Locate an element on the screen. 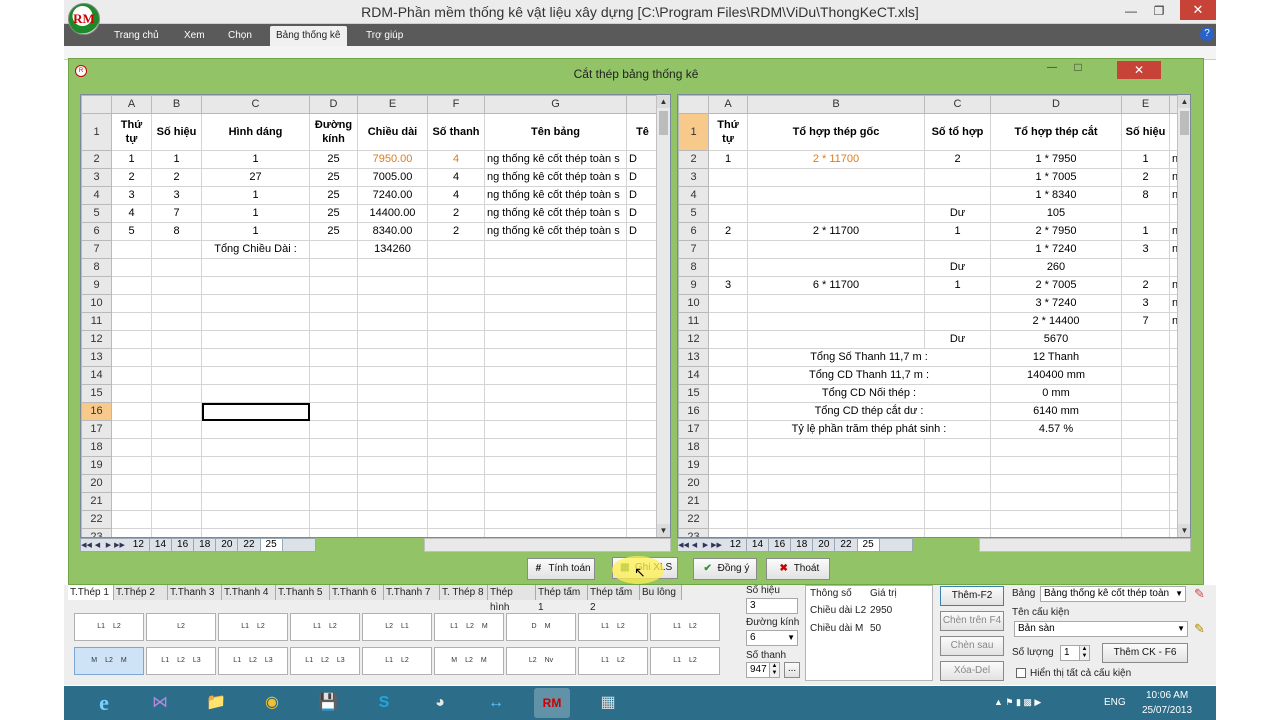  cell: 7005.00 is located at coordinates (392, 177).